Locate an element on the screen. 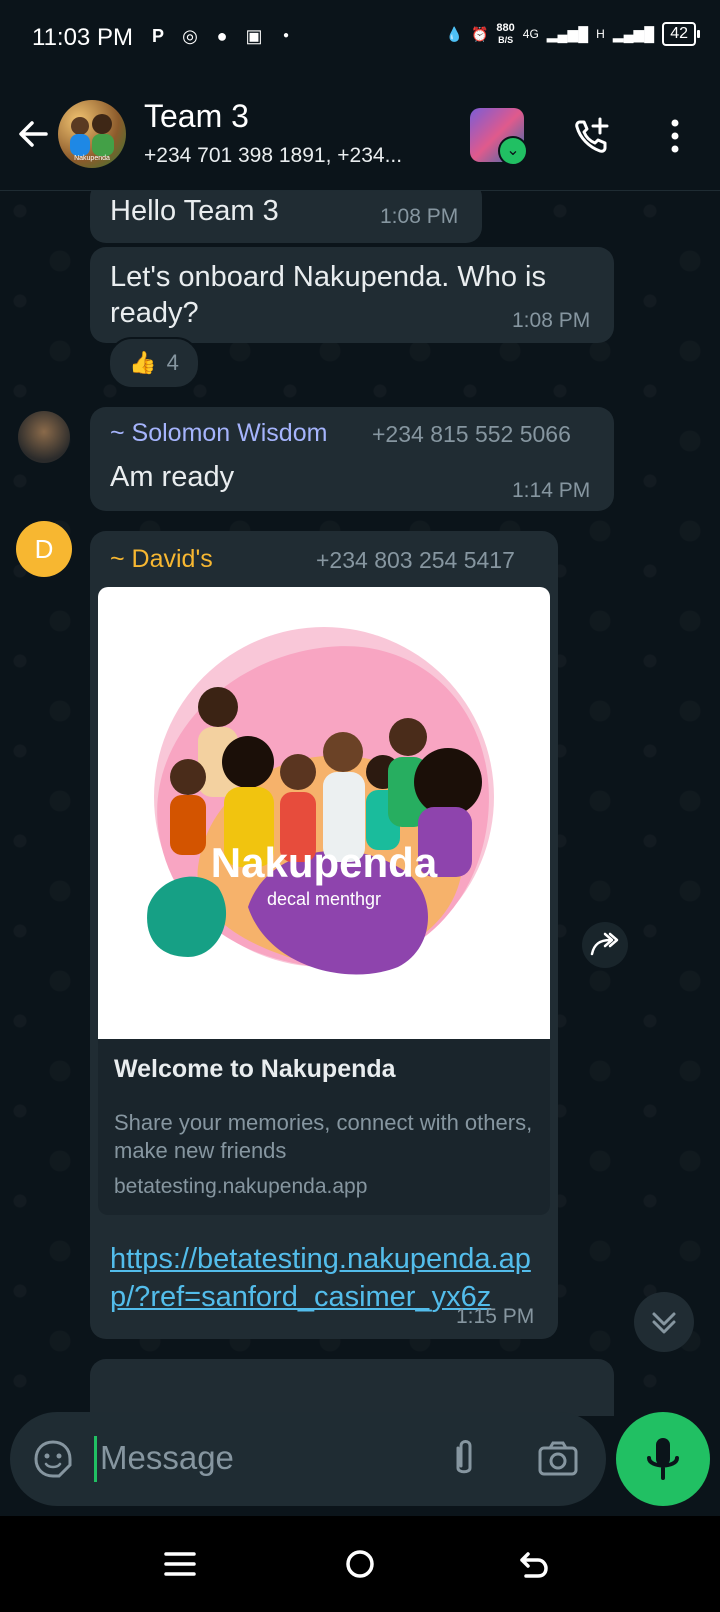  sender-phone: +234 803 254 5417 is located at coordinates (415, 560).